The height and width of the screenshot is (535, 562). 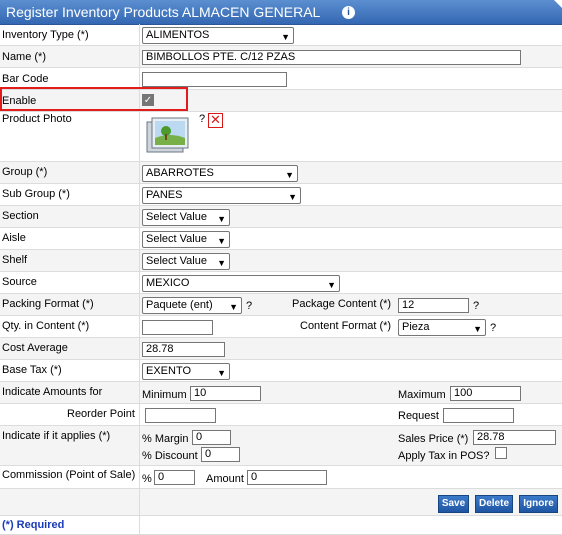 I want to click on group-select: ABARROTES ▼, so click(x=220, y=173).